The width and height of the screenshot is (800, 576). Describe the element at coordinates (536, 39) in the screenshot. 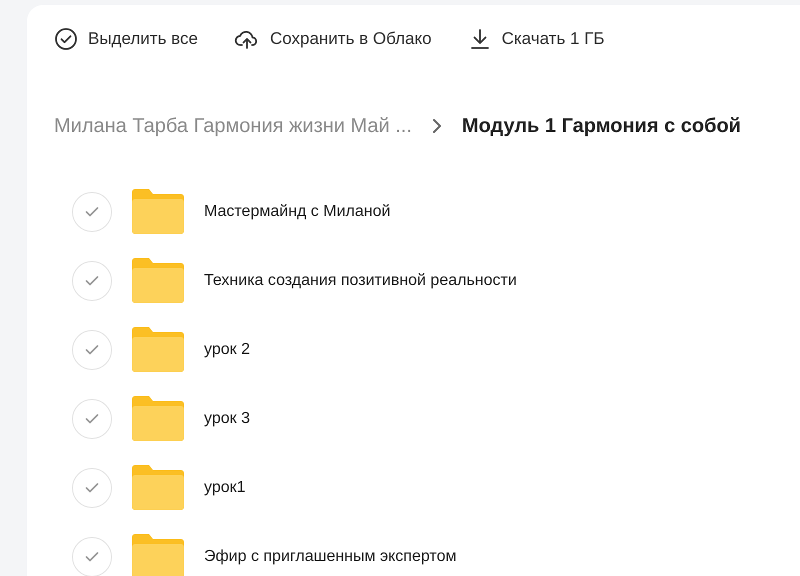

I see `download-button: Скачать 1 ГБ` at that location.